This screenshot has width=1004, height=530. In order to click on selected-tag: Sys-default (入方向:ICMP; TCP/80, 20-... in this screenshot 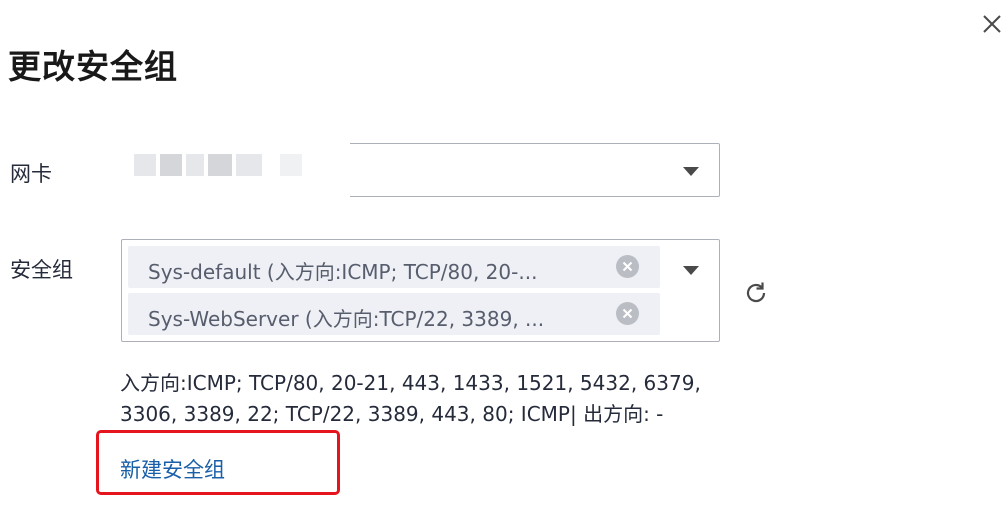, I will do `click(394, 267)`.